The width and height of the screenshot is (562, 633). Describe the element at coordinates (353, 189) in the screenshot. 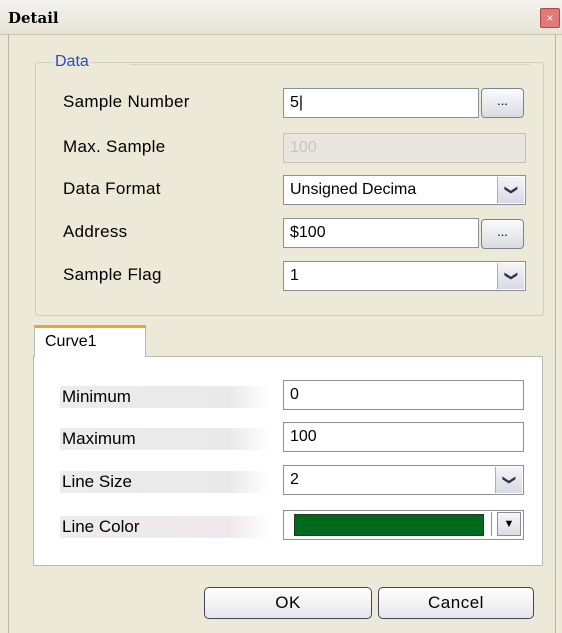

I see `data-format-value: Unsigned Decima` at that location.